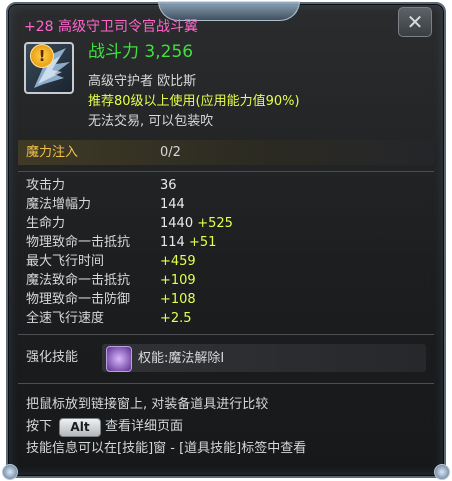  I want to click on stat-value: 114 +51, so click(188, 242).